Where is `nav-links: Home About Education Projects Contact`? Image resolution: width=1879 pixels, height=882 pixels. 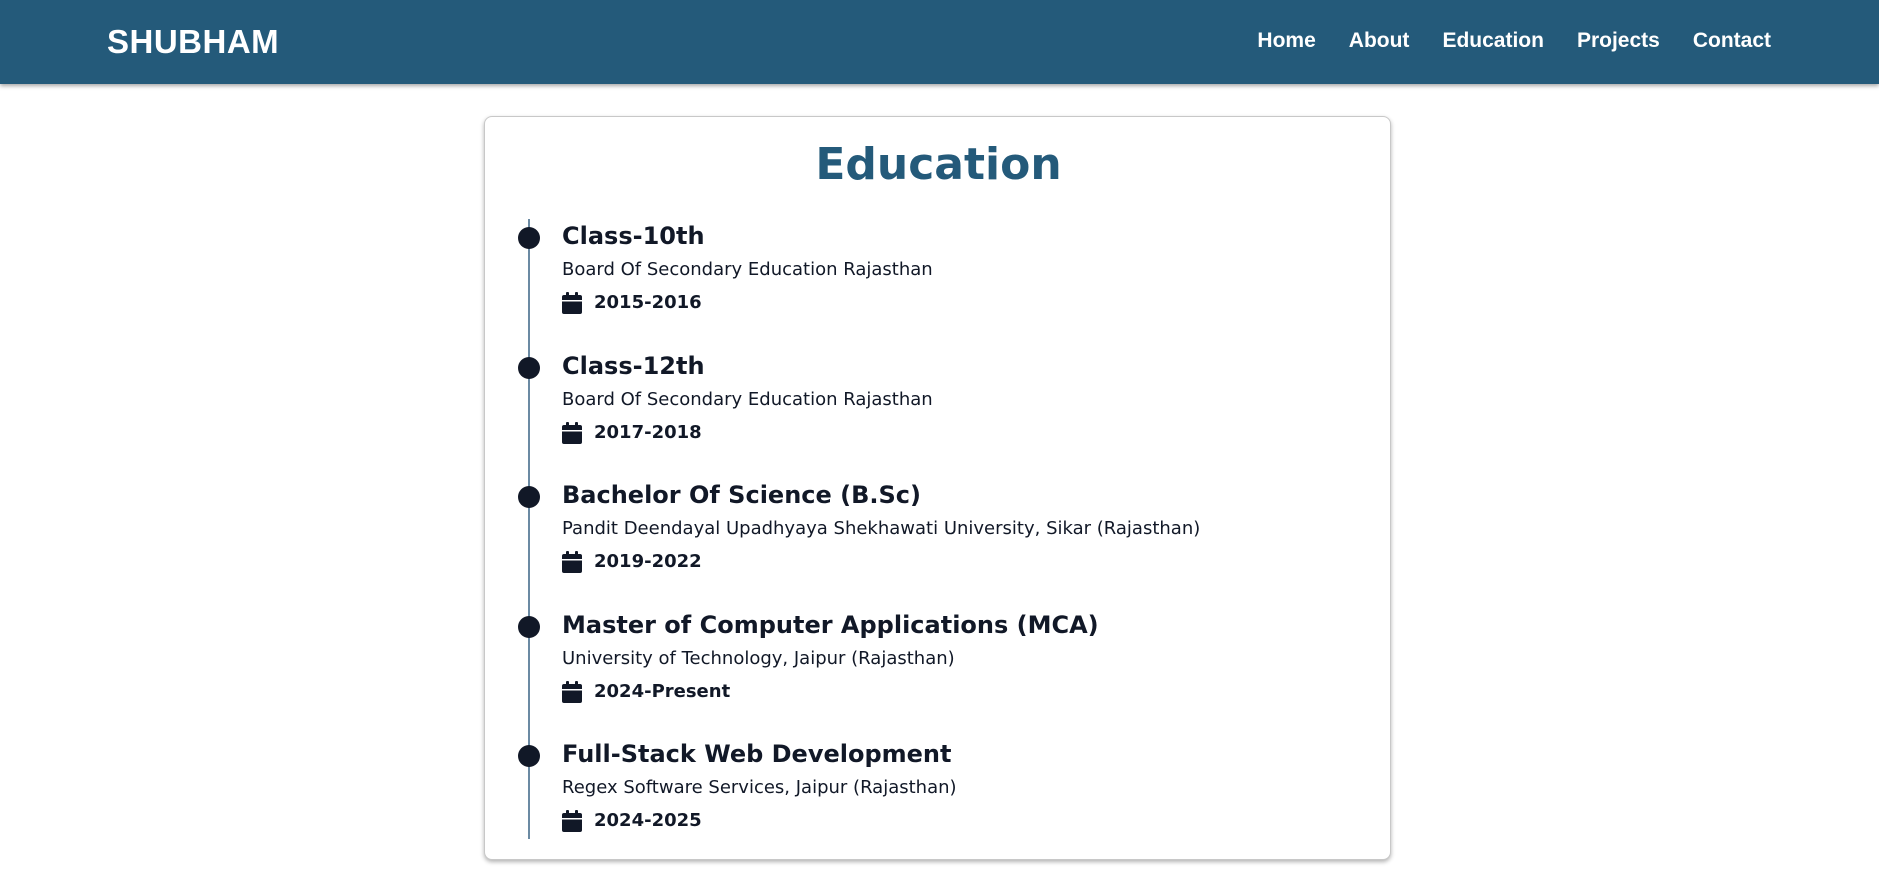 nav-links: Home About Education Projects Contact is located at coordinates (1514, 41).